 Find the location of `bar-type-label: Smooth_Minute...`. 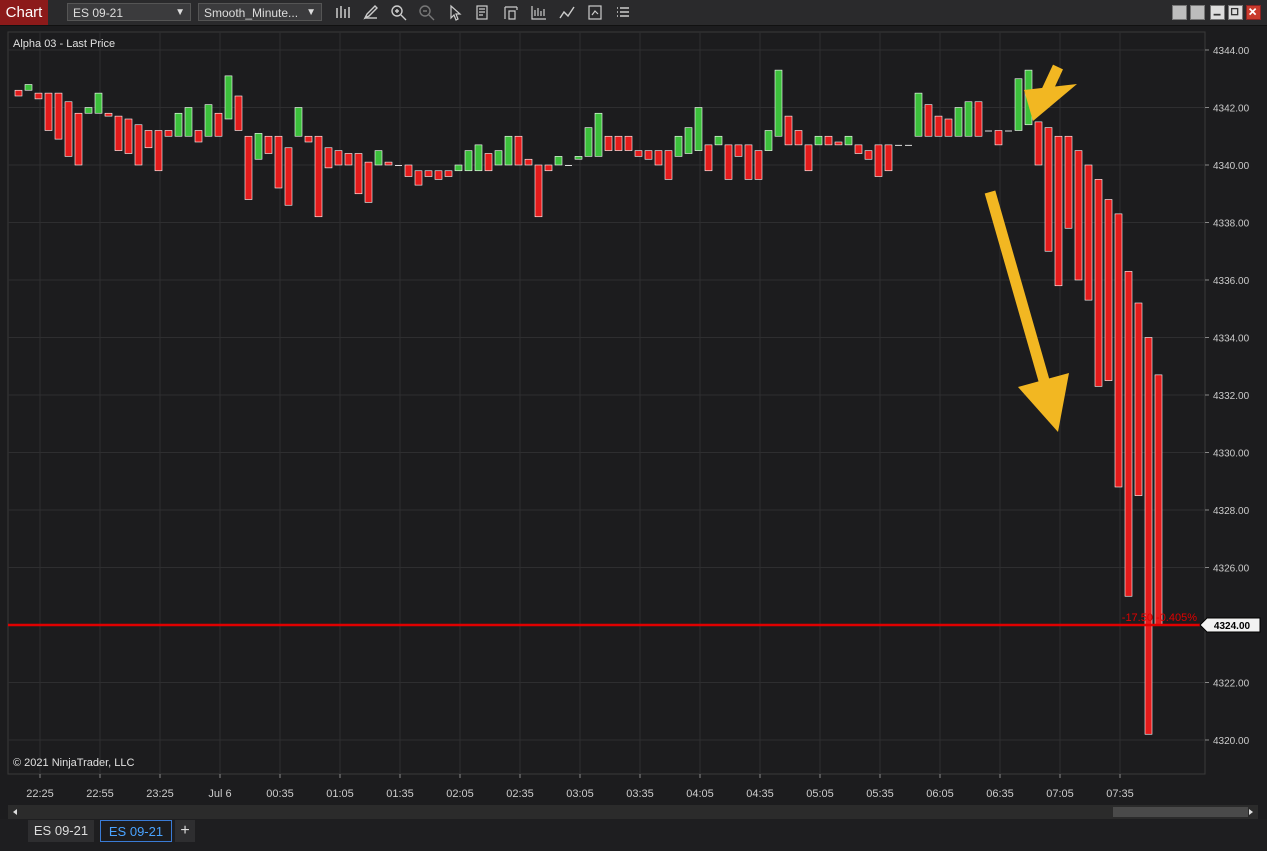

bar-type-label: Smooth_Minute... is located at coordinates (251, 13).